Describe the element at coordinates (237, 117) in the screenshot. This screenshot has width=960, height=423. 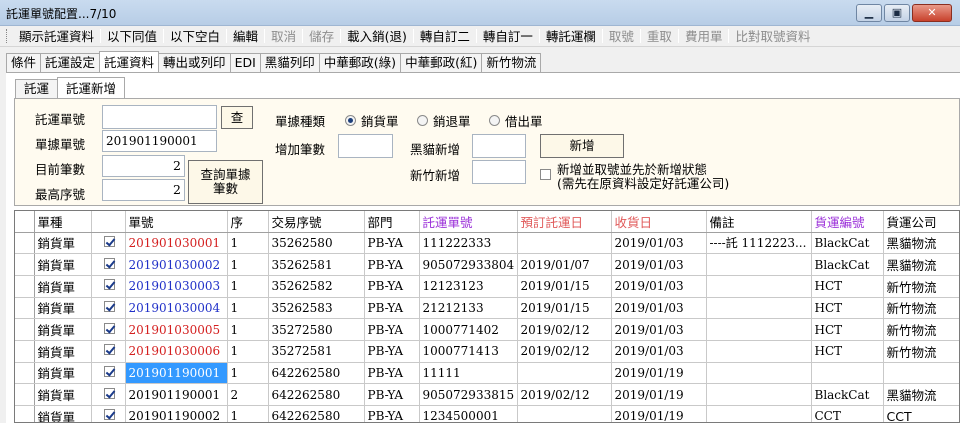
I see `search-button: 查` at that location.